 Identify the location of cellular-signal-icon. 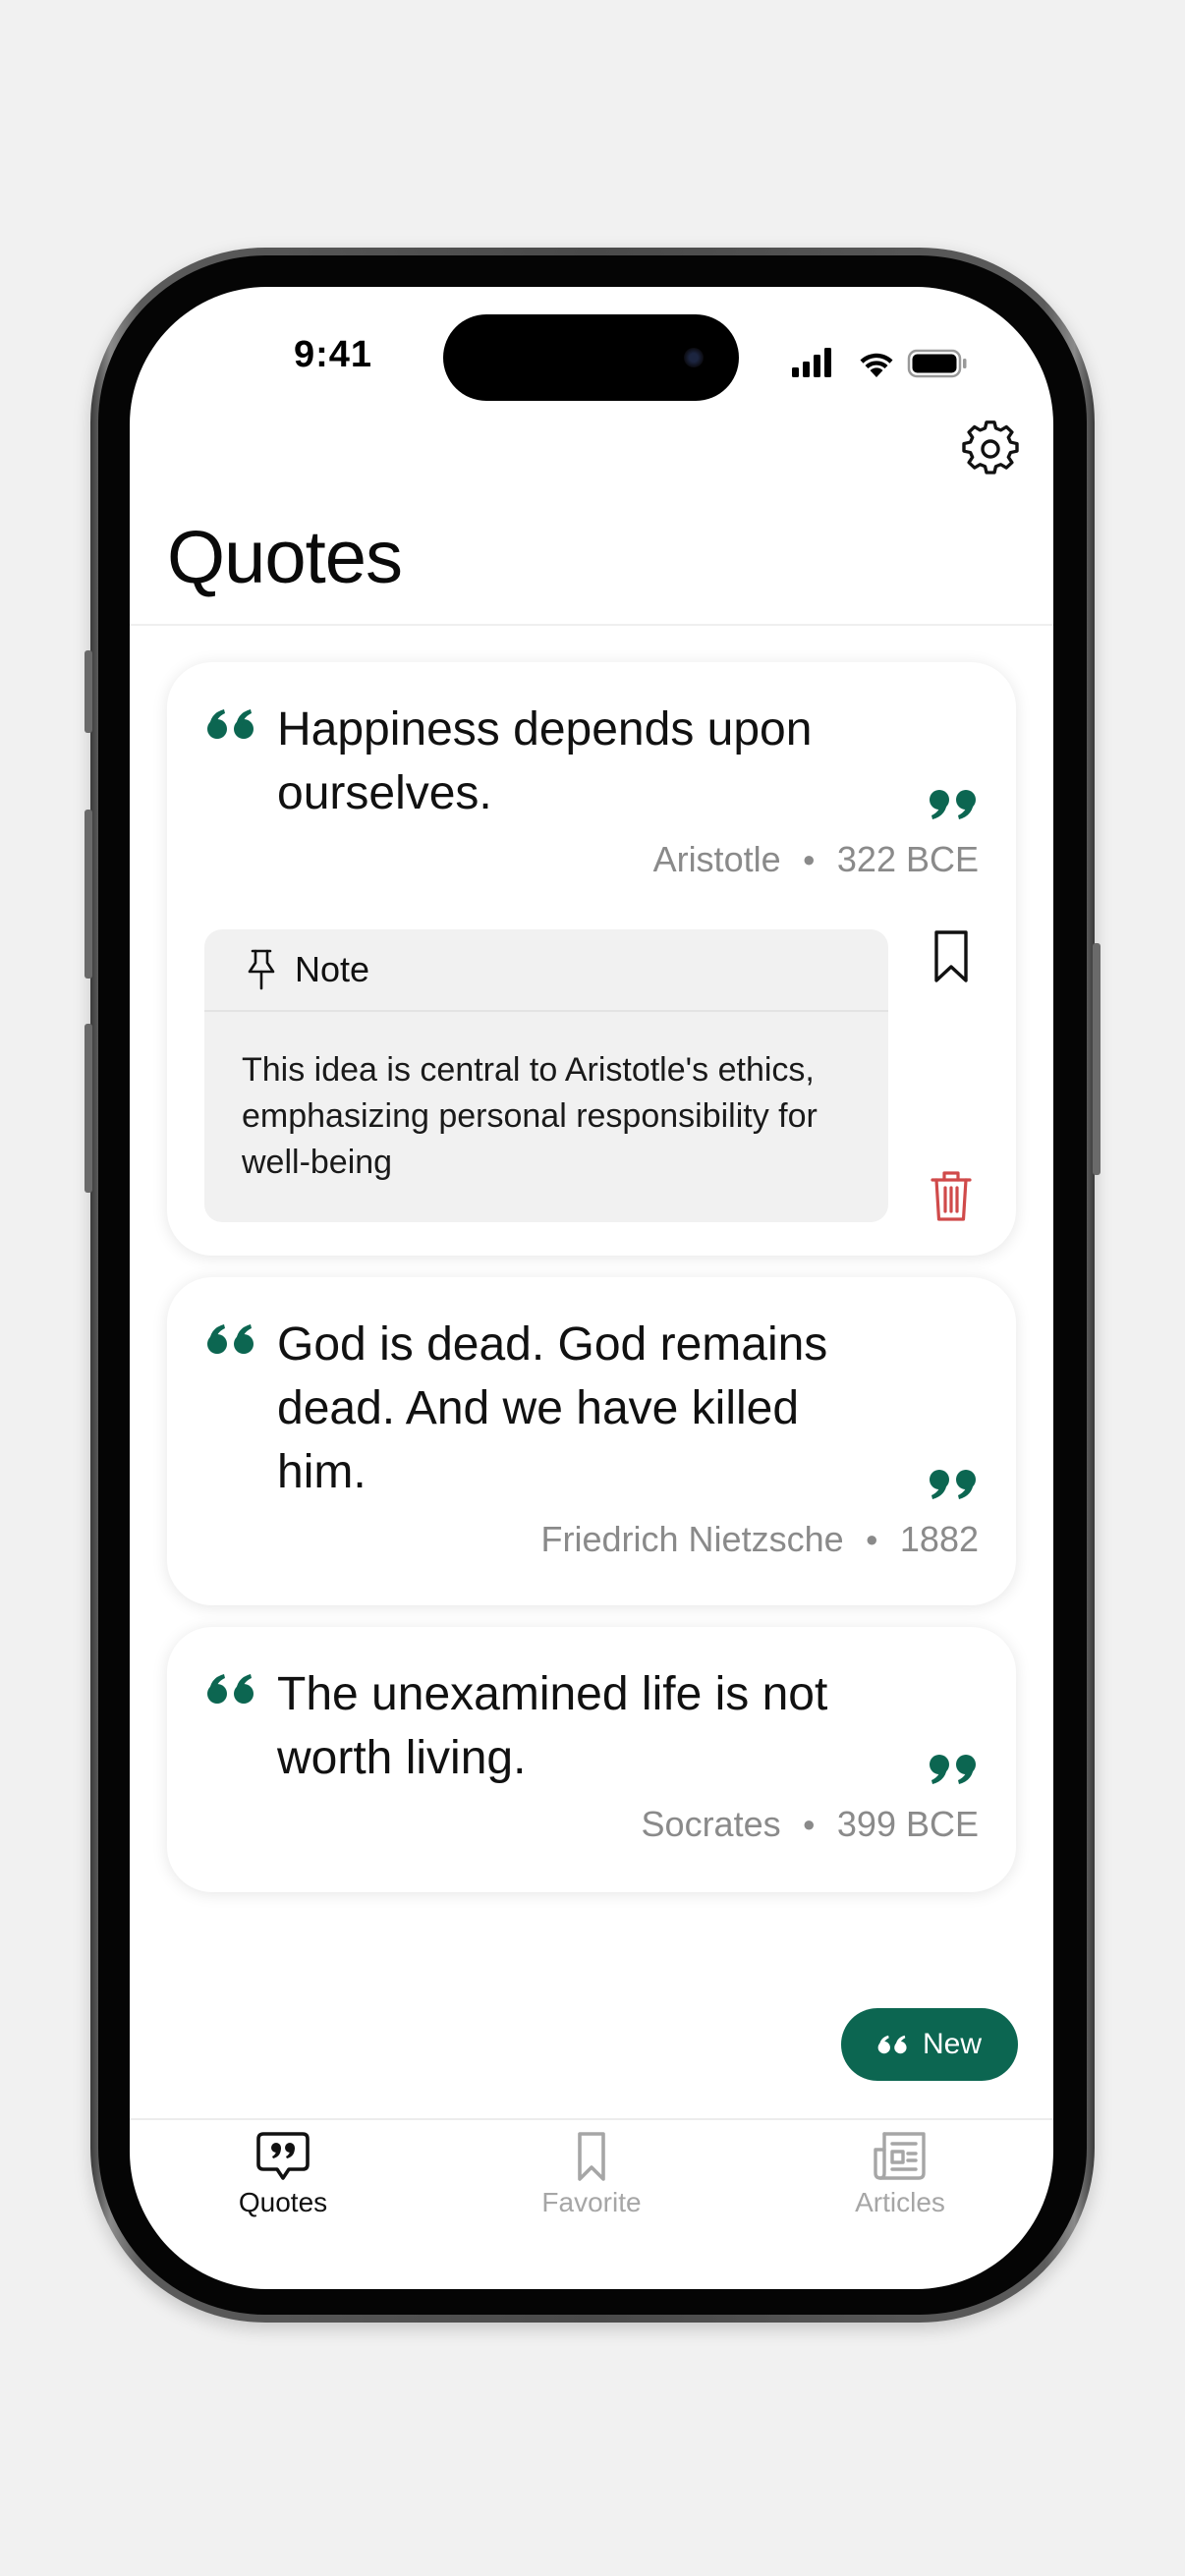
(812, 362).